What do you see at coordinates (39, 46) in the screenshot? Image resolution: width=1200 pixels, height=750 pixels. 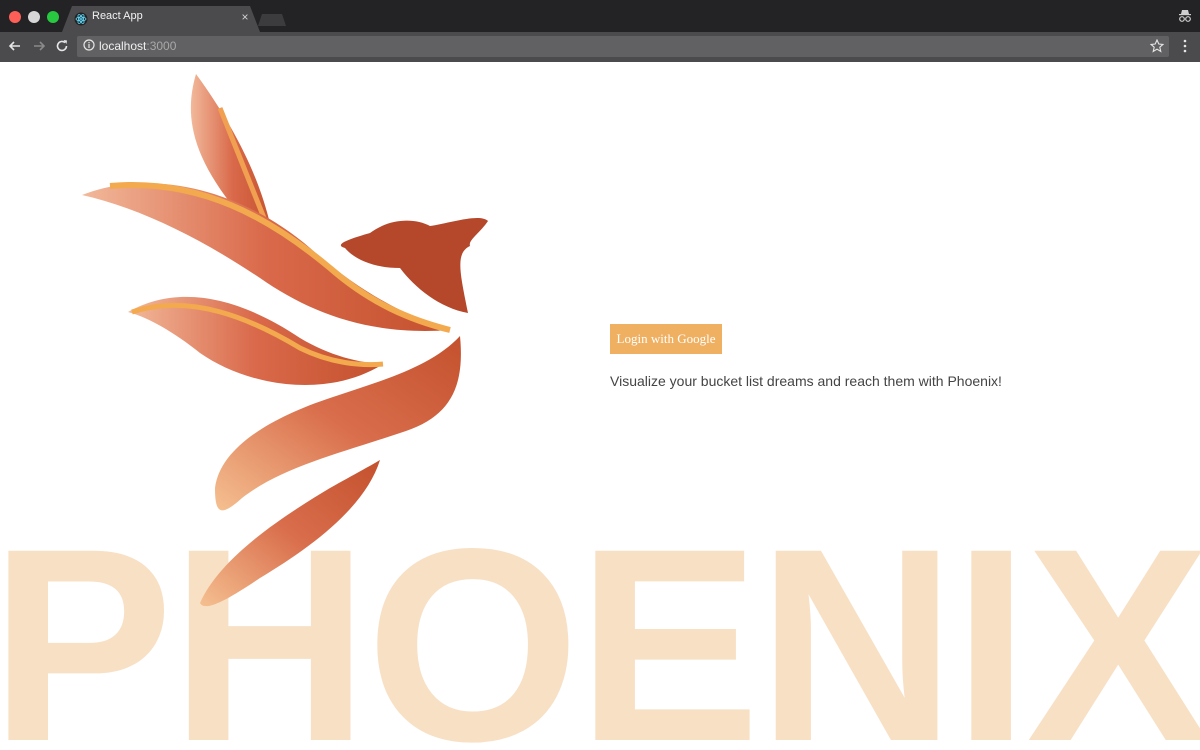 I see `forward-icon` at bounding box center [39, 46].